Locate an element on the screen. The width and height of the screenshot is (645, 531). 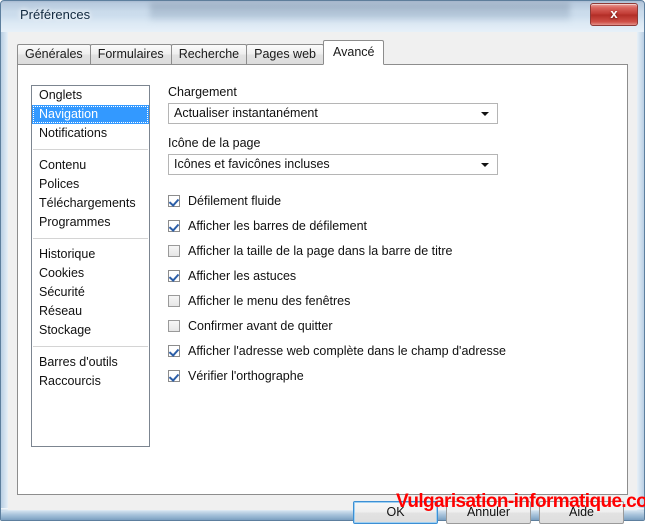
tab-g-n-rales: Générales is located at coordinates (54, 54).